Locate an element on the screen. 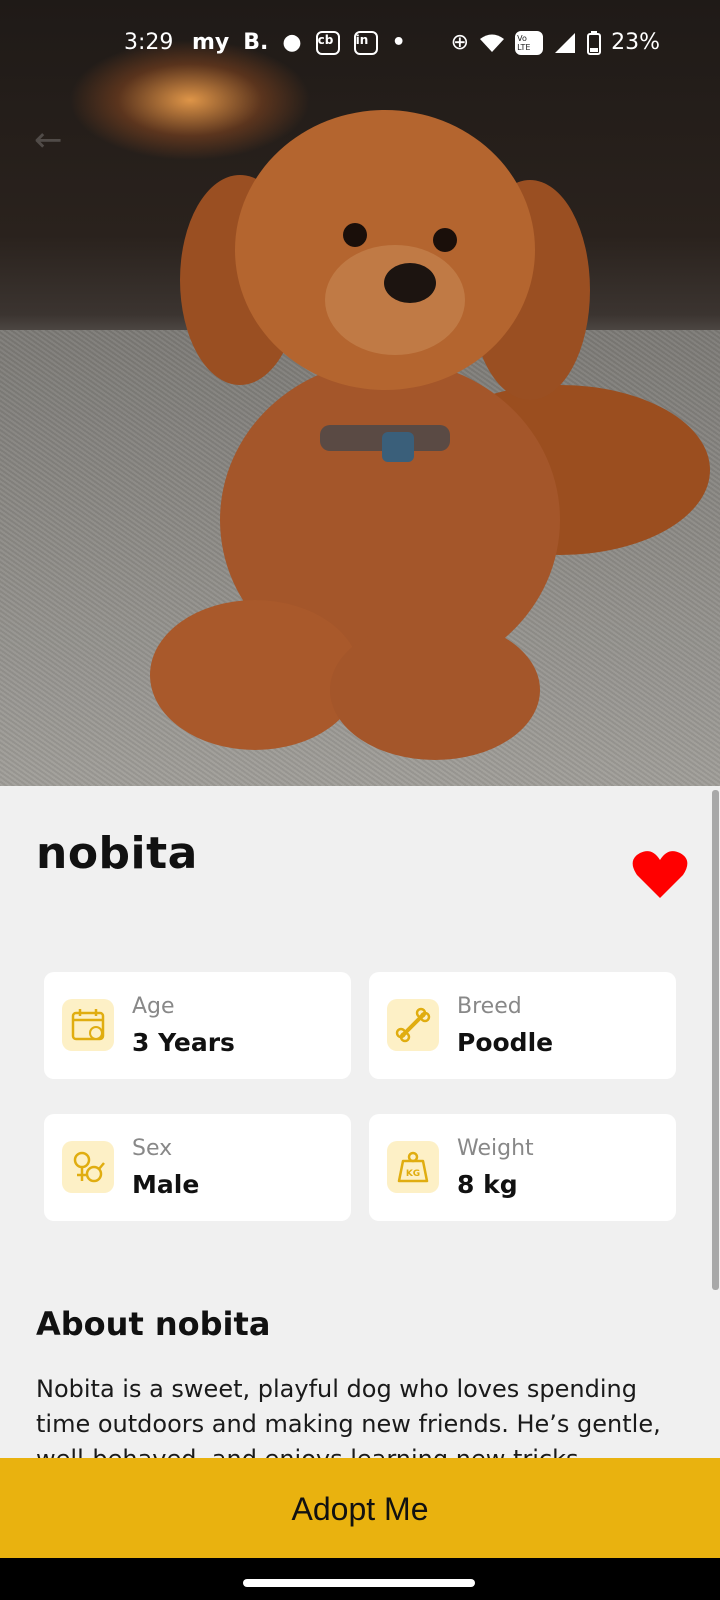 The height and width of the screenshot is (1600, 720). more-notifications-icon: • is located at coordinates (398, 42).